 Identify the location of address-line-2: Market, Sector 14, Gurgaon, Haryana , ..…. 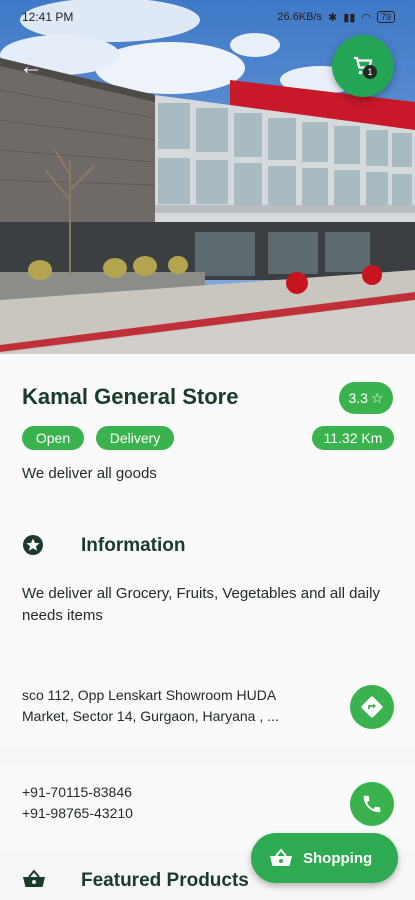
(150, 716).